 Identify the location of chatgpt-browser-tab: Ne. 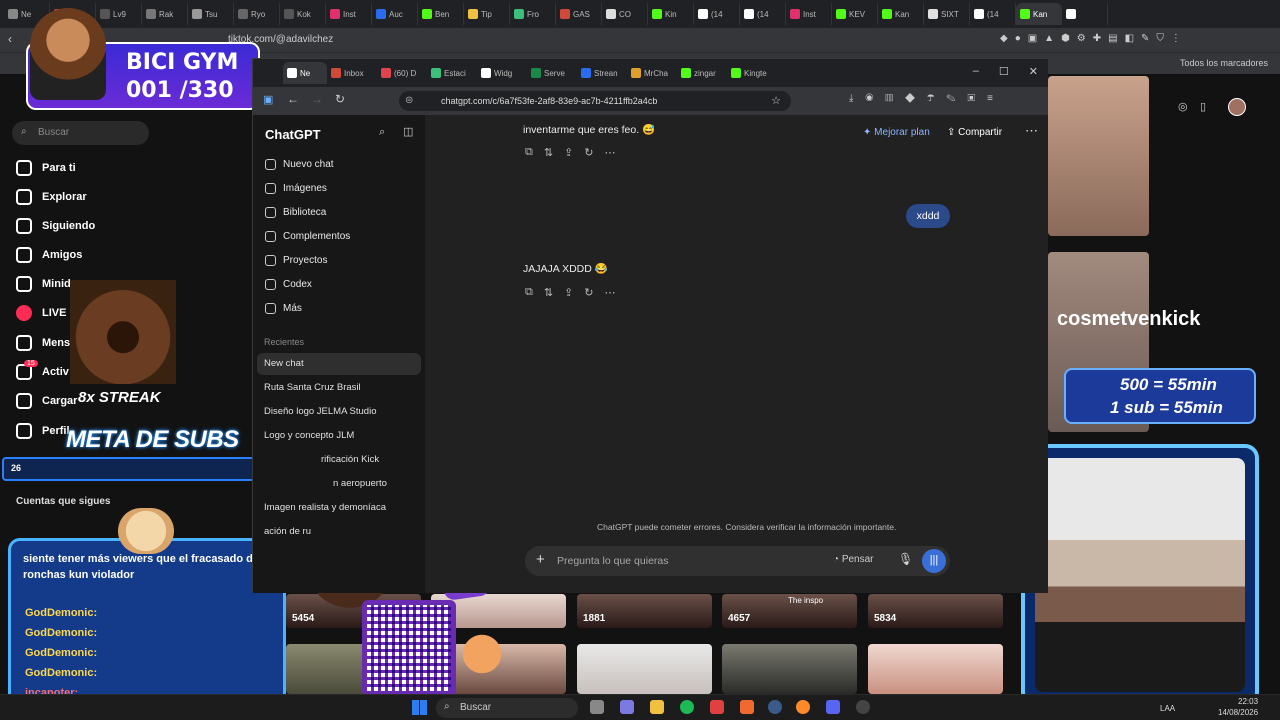
(305, 73).